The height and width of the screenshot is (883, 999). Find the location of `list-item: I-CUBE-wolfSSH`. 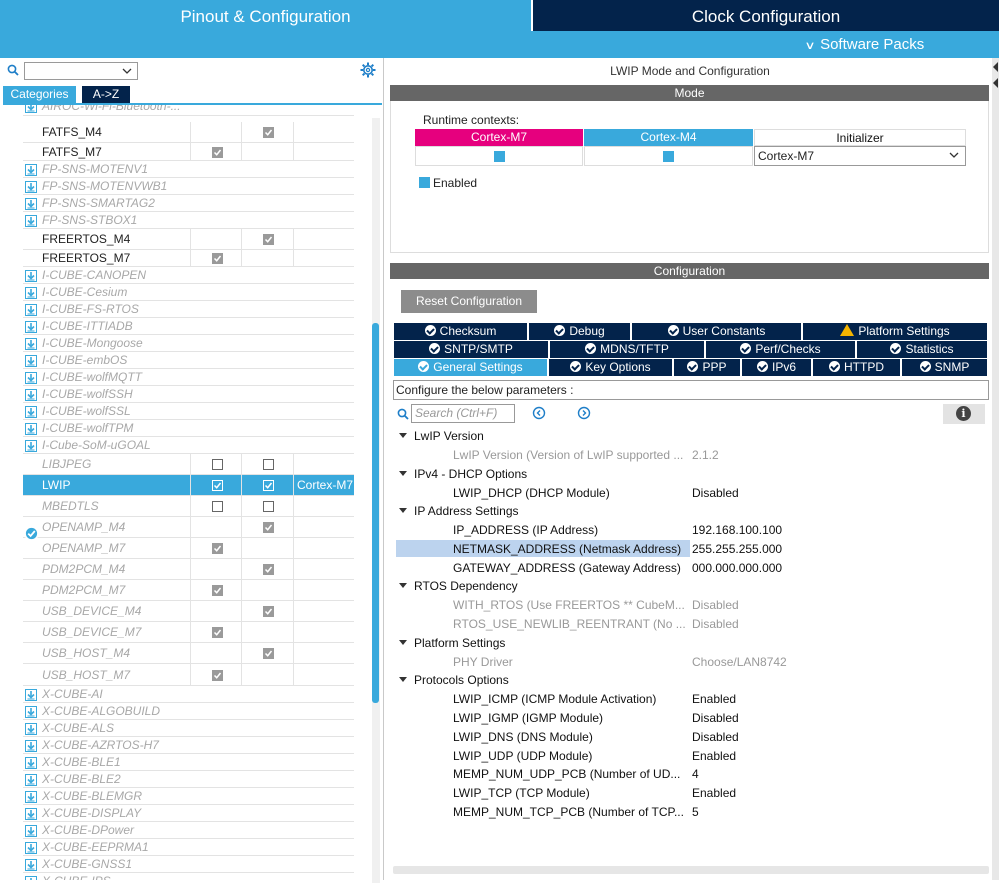

list-item: I-CUBE-wolfSSH is located at coordinates (188, 394).